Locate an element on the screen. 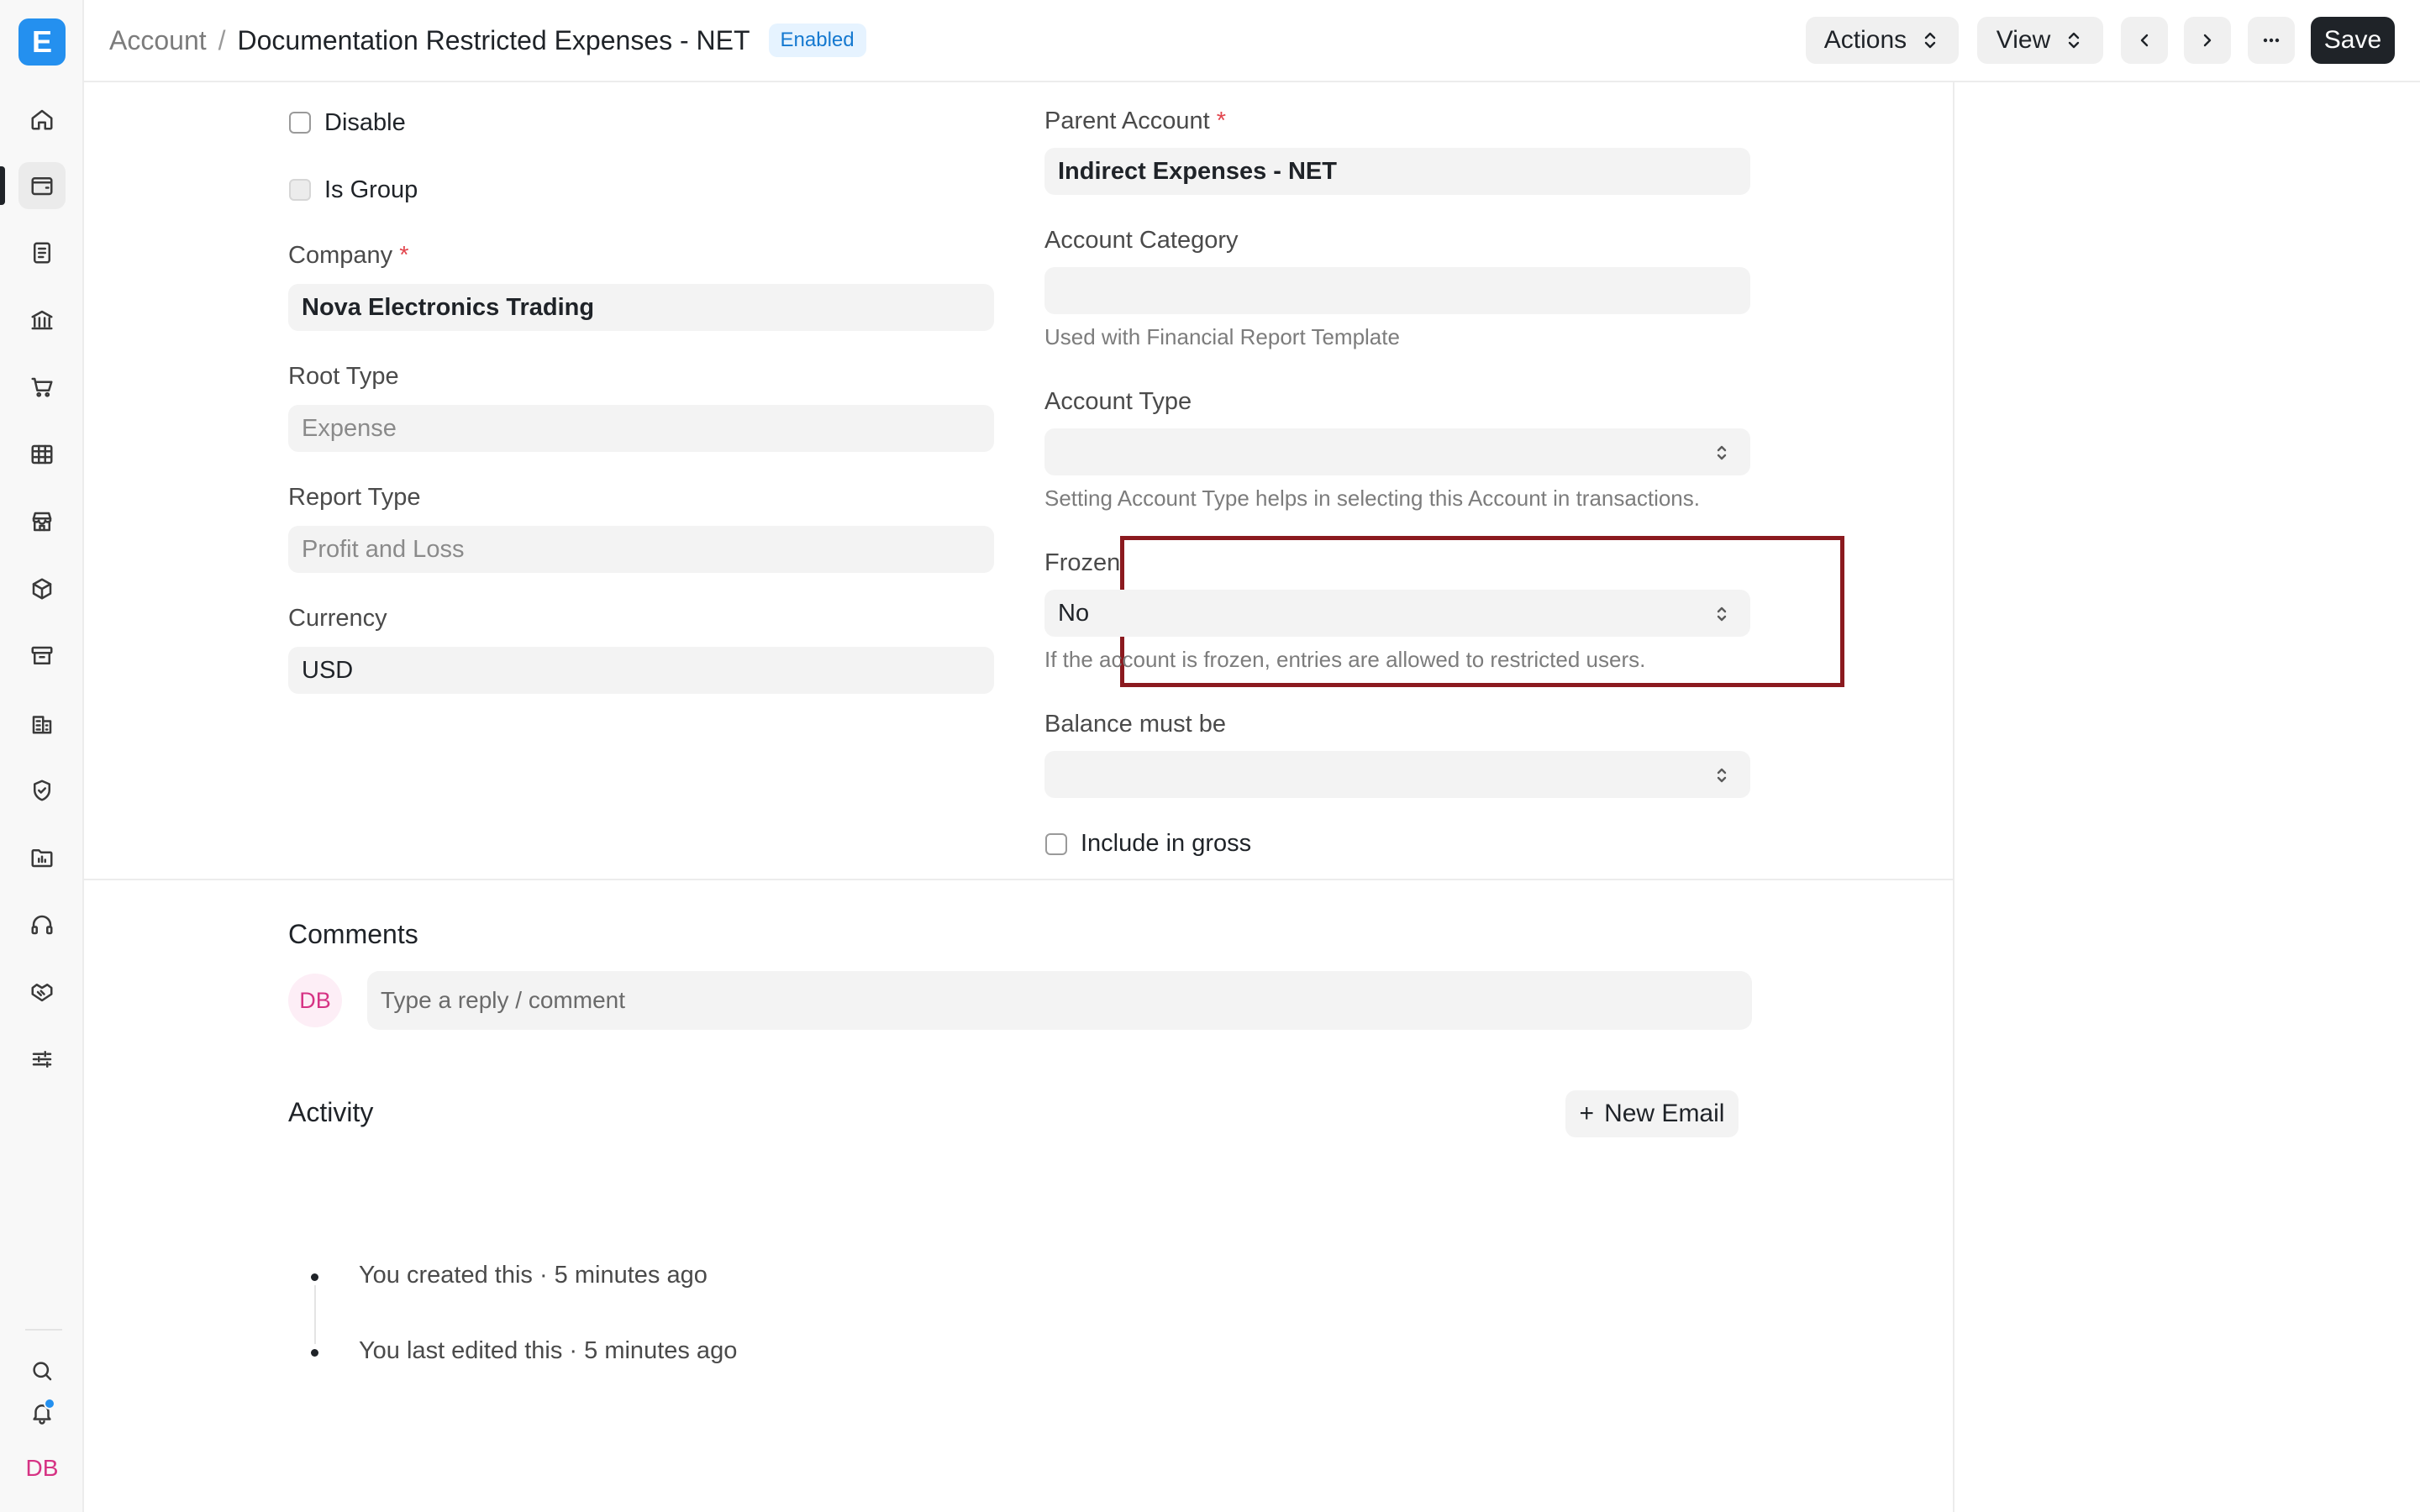  is-group-label: Is Group is located at coordinates (371, 189).